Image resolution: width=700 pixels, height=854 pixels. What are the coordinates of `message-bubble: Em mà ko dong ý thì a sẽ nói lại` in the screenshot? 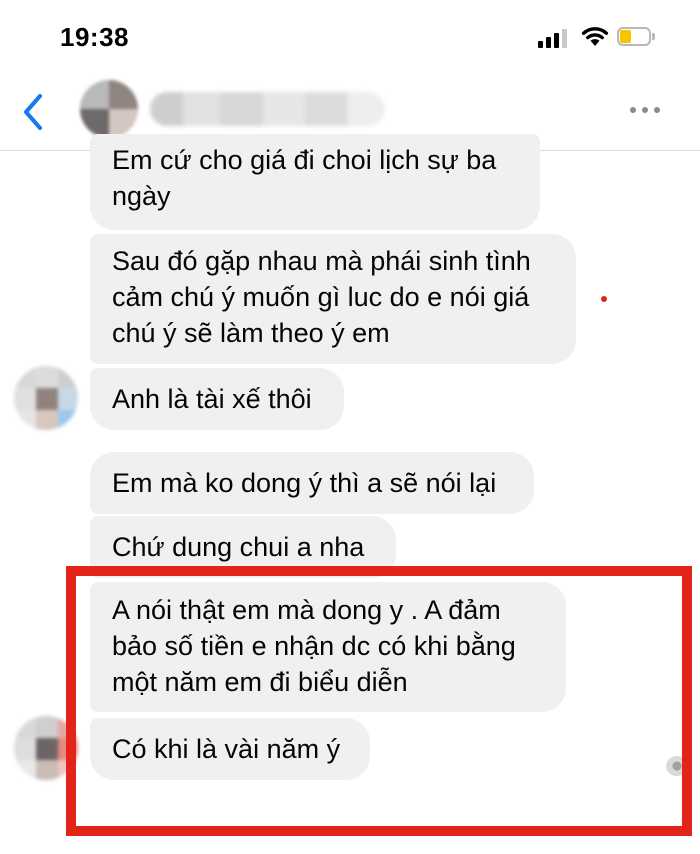 It's located at (312, 483).